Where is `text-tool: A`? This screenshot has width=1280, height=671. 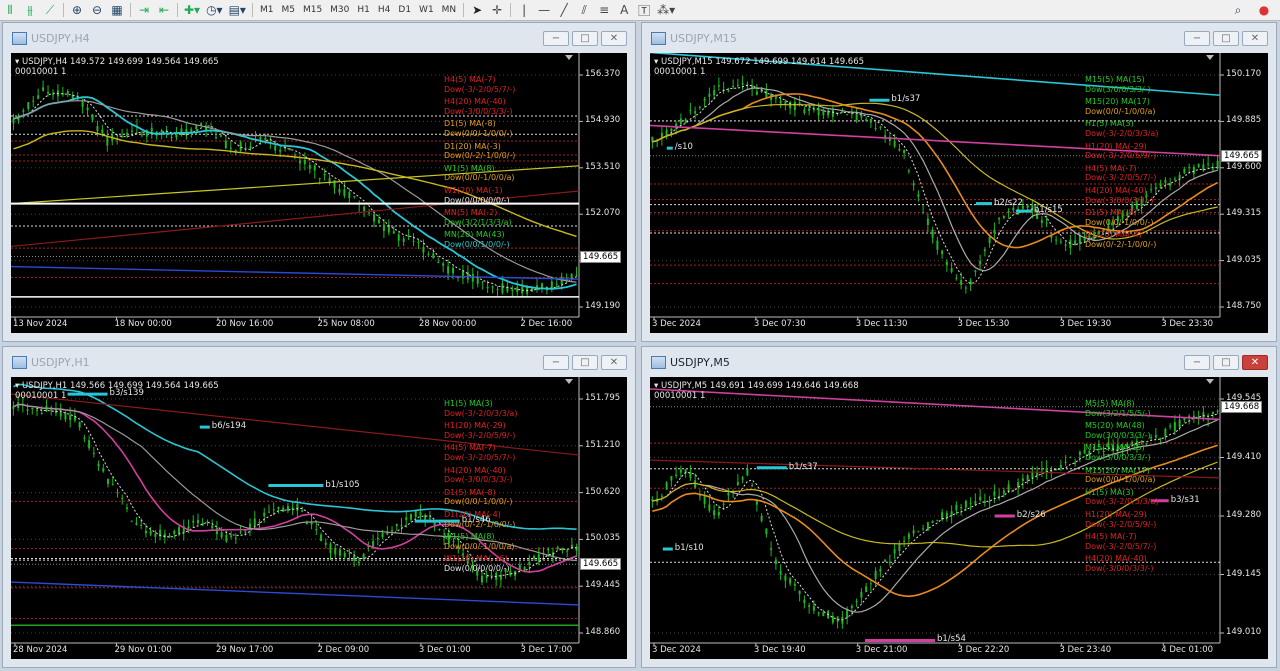
text-tool: A is located at coordinates (624, 10).